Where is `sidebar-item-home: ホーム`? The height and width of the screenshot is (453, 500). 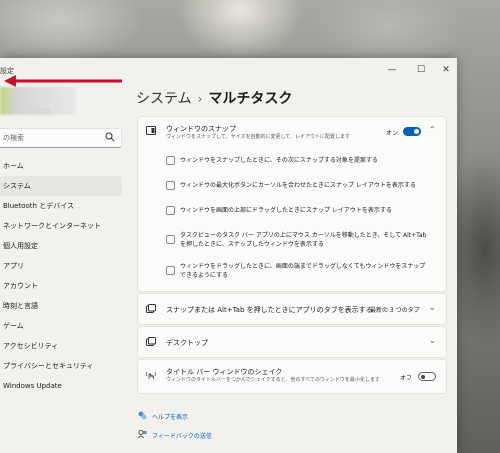 sidebar-item-home: ホーム is located at coordinates (61, 166).